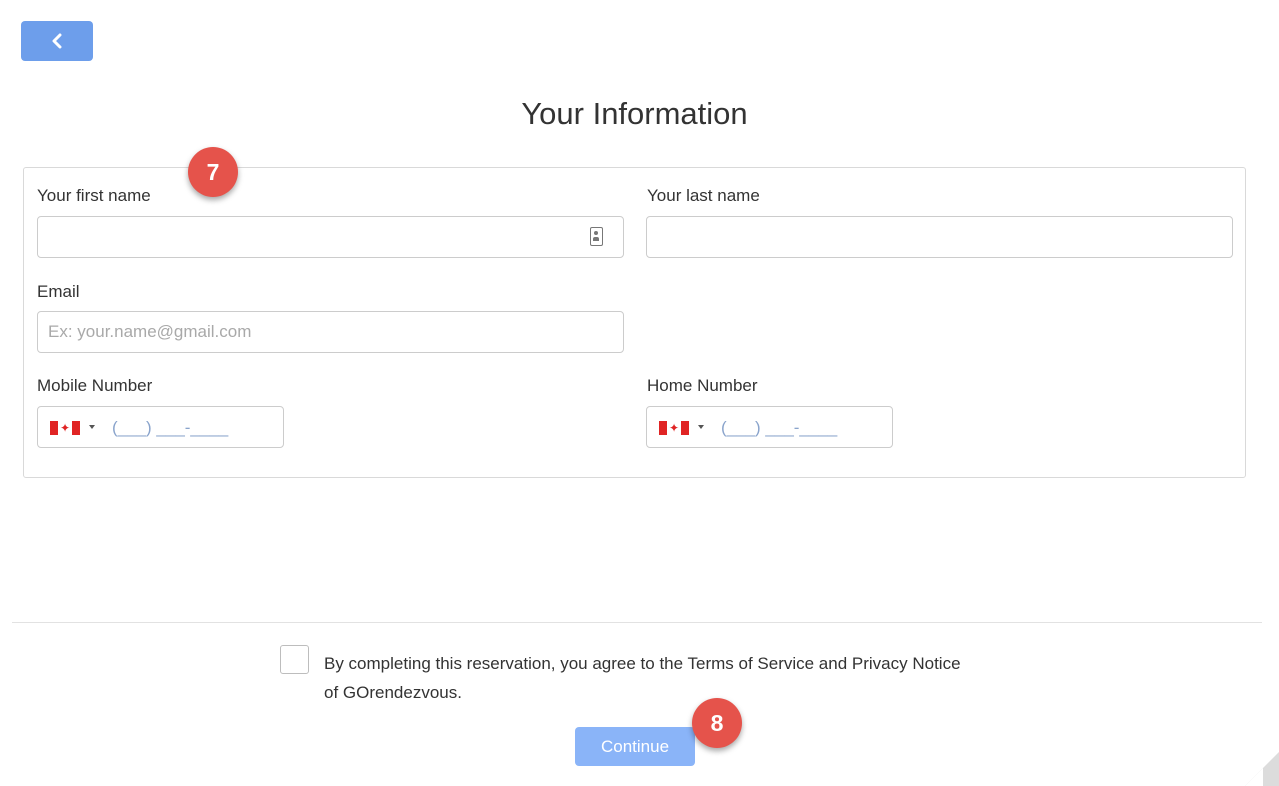  What do you see at coordinates (634, 113) in the screenshot?
I see `page-title: Your Information` at bounding box center [634, 113].